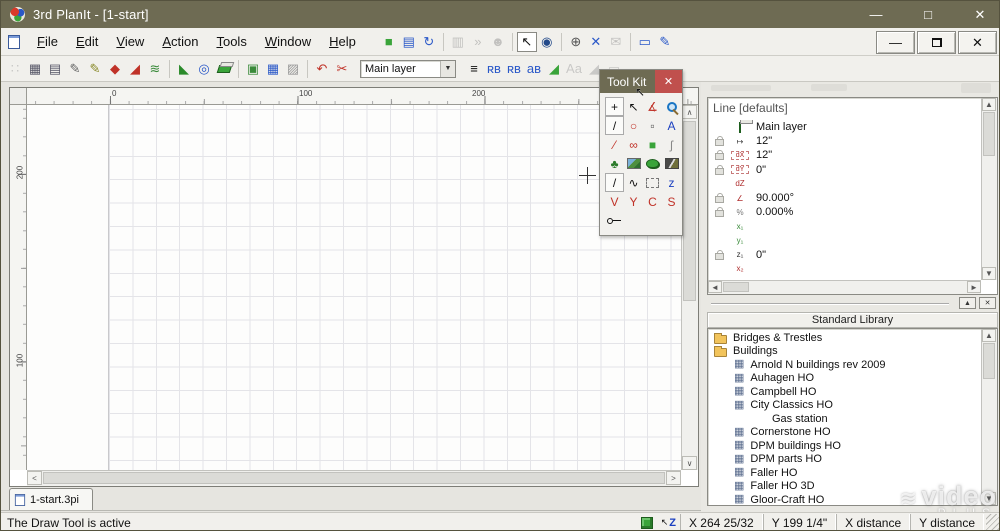 The image size is (1000, 531). What do you see at coordinates (845, 446) in the screenshot?
I see `library-item: ▦ DPM buildings HO` at bounding box center [845, 446].